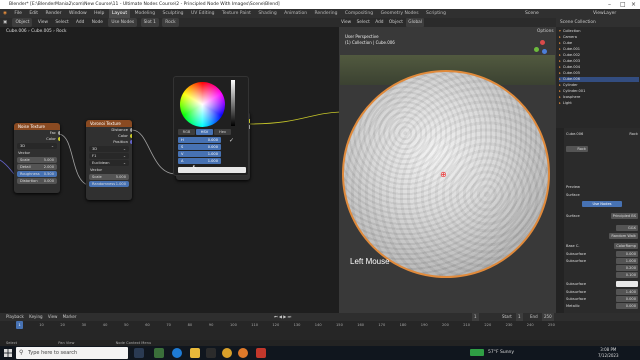 Image resolution: width=640 pixels, height=360 pixels. I want to click on properties-tabs, so click(560, 220).